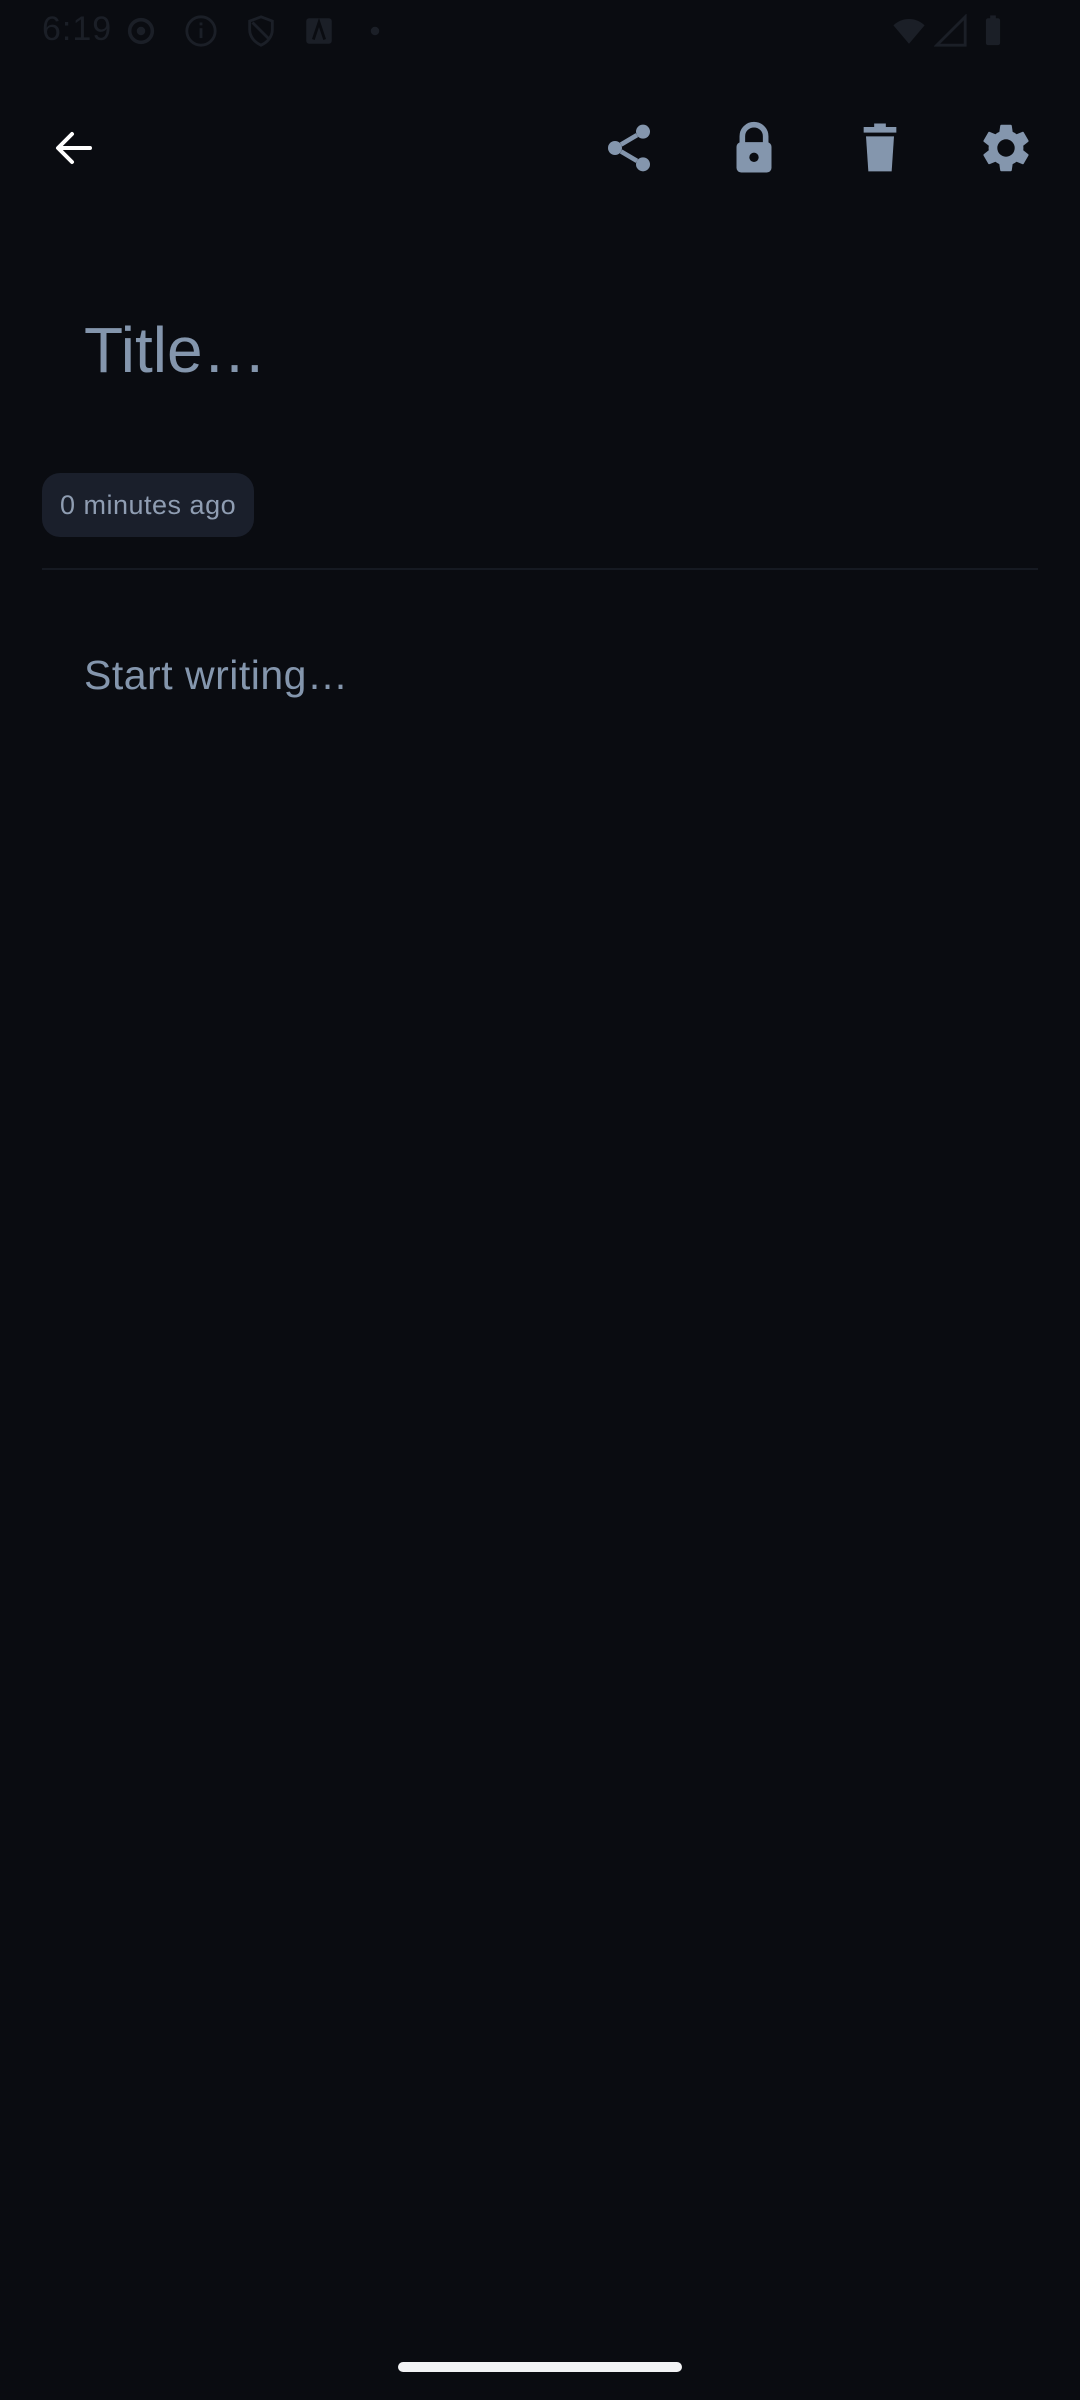 This screenshot has height=2400, width=1080. I want to click on status-bar: 6:19, so click(540, 31).